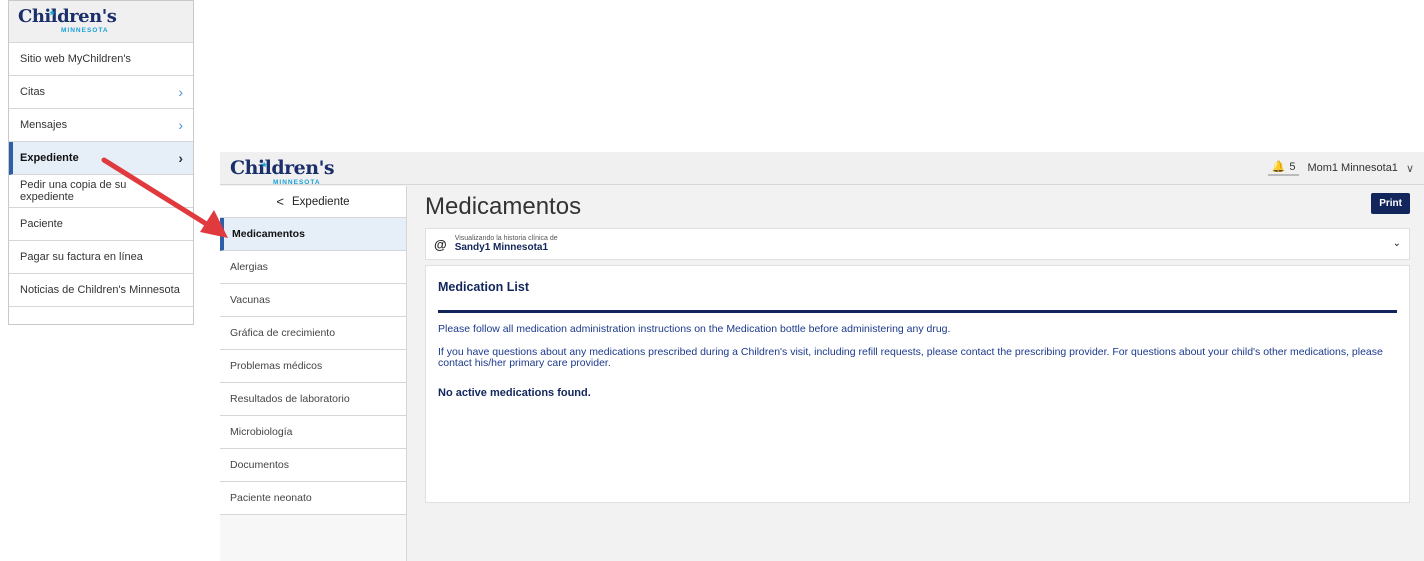 The image size is (1424, 561). Describe the element at coordinates (1278, 167) in the screenshot. I see `bell-icon: 🔔` at that location.